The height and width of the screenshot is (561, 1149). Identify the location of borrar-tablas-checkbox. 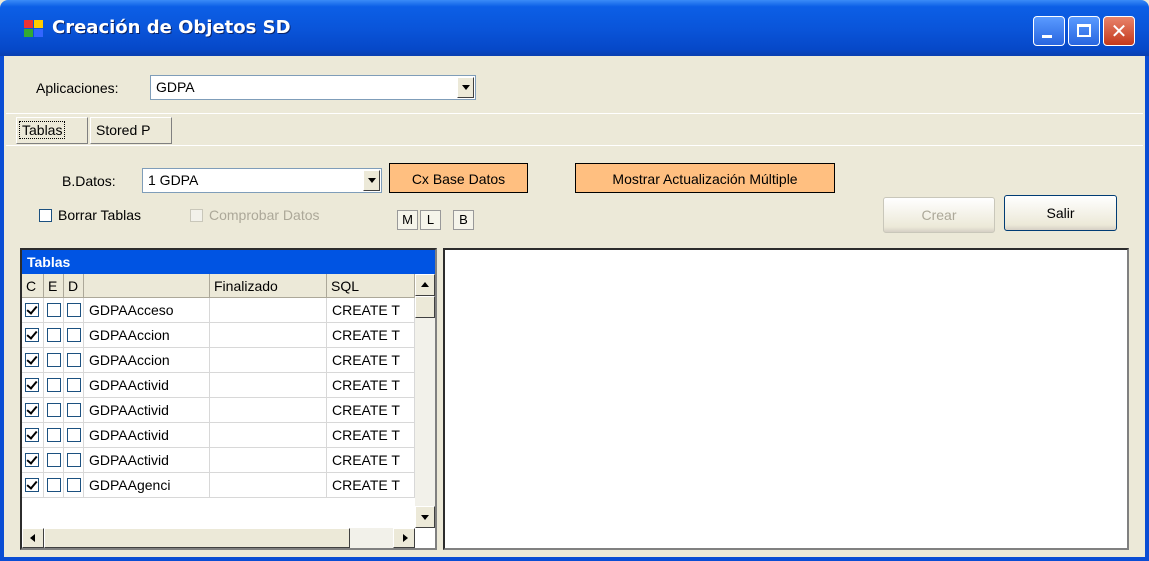
(45, 215).